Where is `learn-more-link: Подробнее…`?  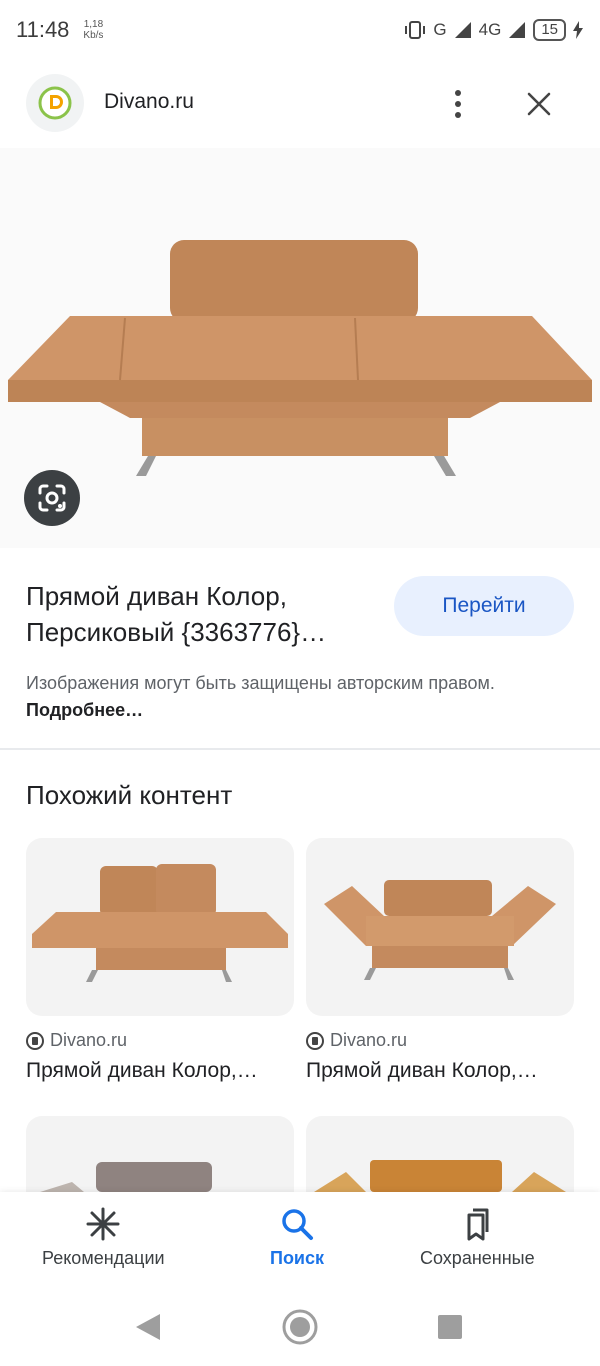 learn-more-link: Подробнее… is located at coordinates (84, 710).